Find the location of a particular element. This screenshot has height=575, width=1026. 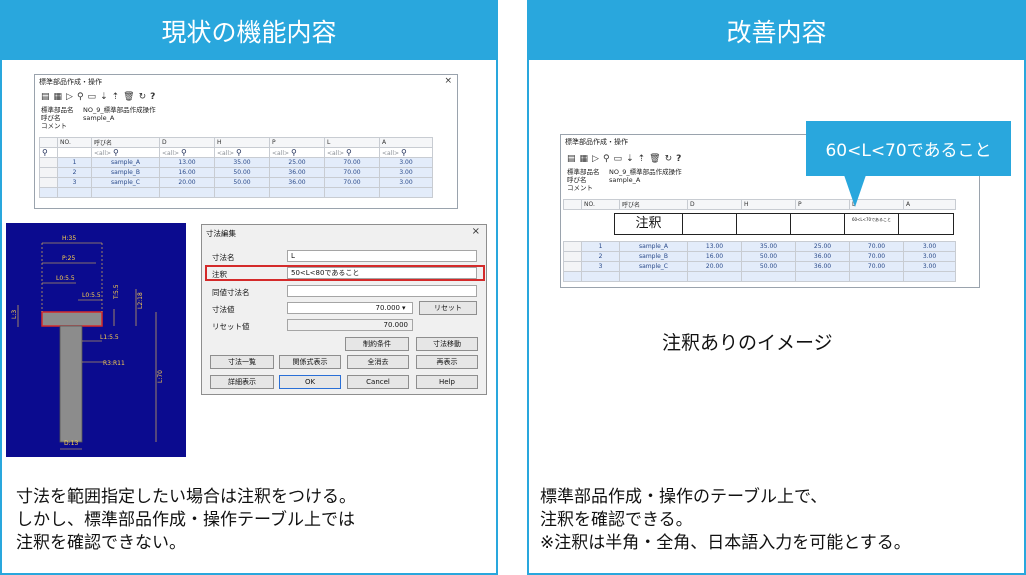

table-row: 2 sample_B 16.00 50.00 36.00 70.00 3.00 is located at coordinates (236, 172).